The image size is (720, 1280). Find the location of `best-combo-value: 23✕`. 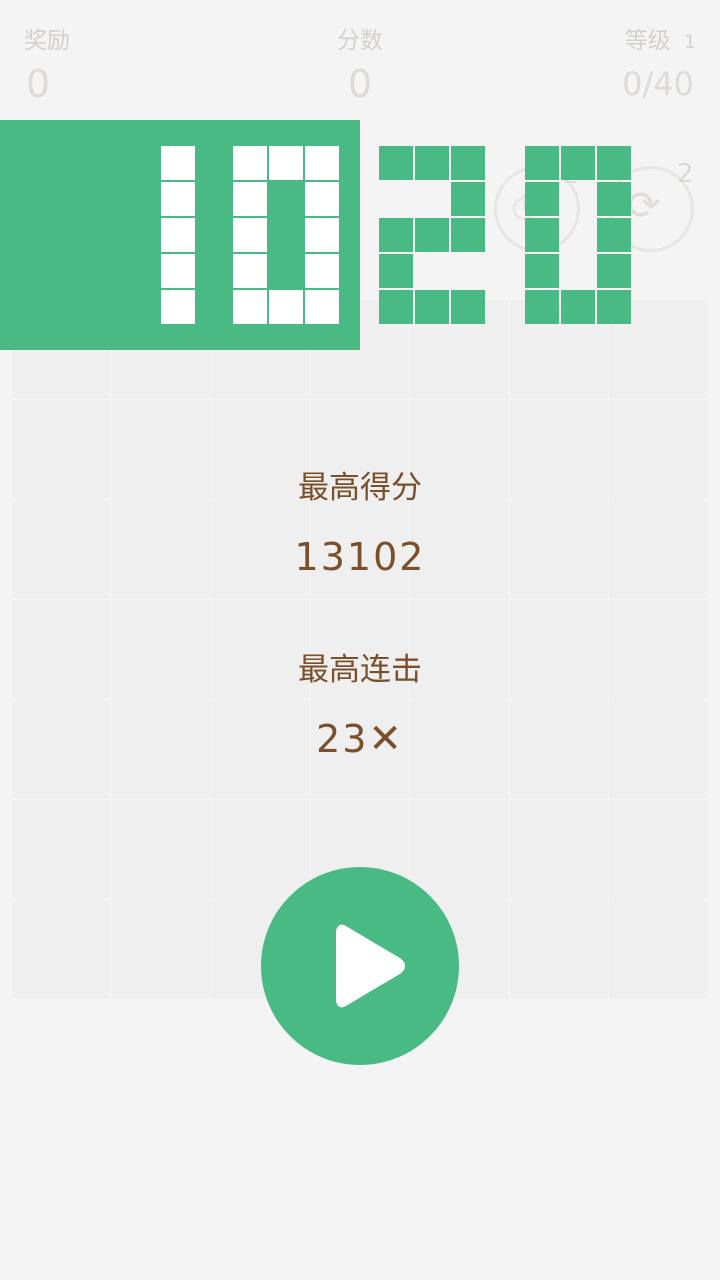

best-combo-value: 23✕ is located at coordinates (360, 739).